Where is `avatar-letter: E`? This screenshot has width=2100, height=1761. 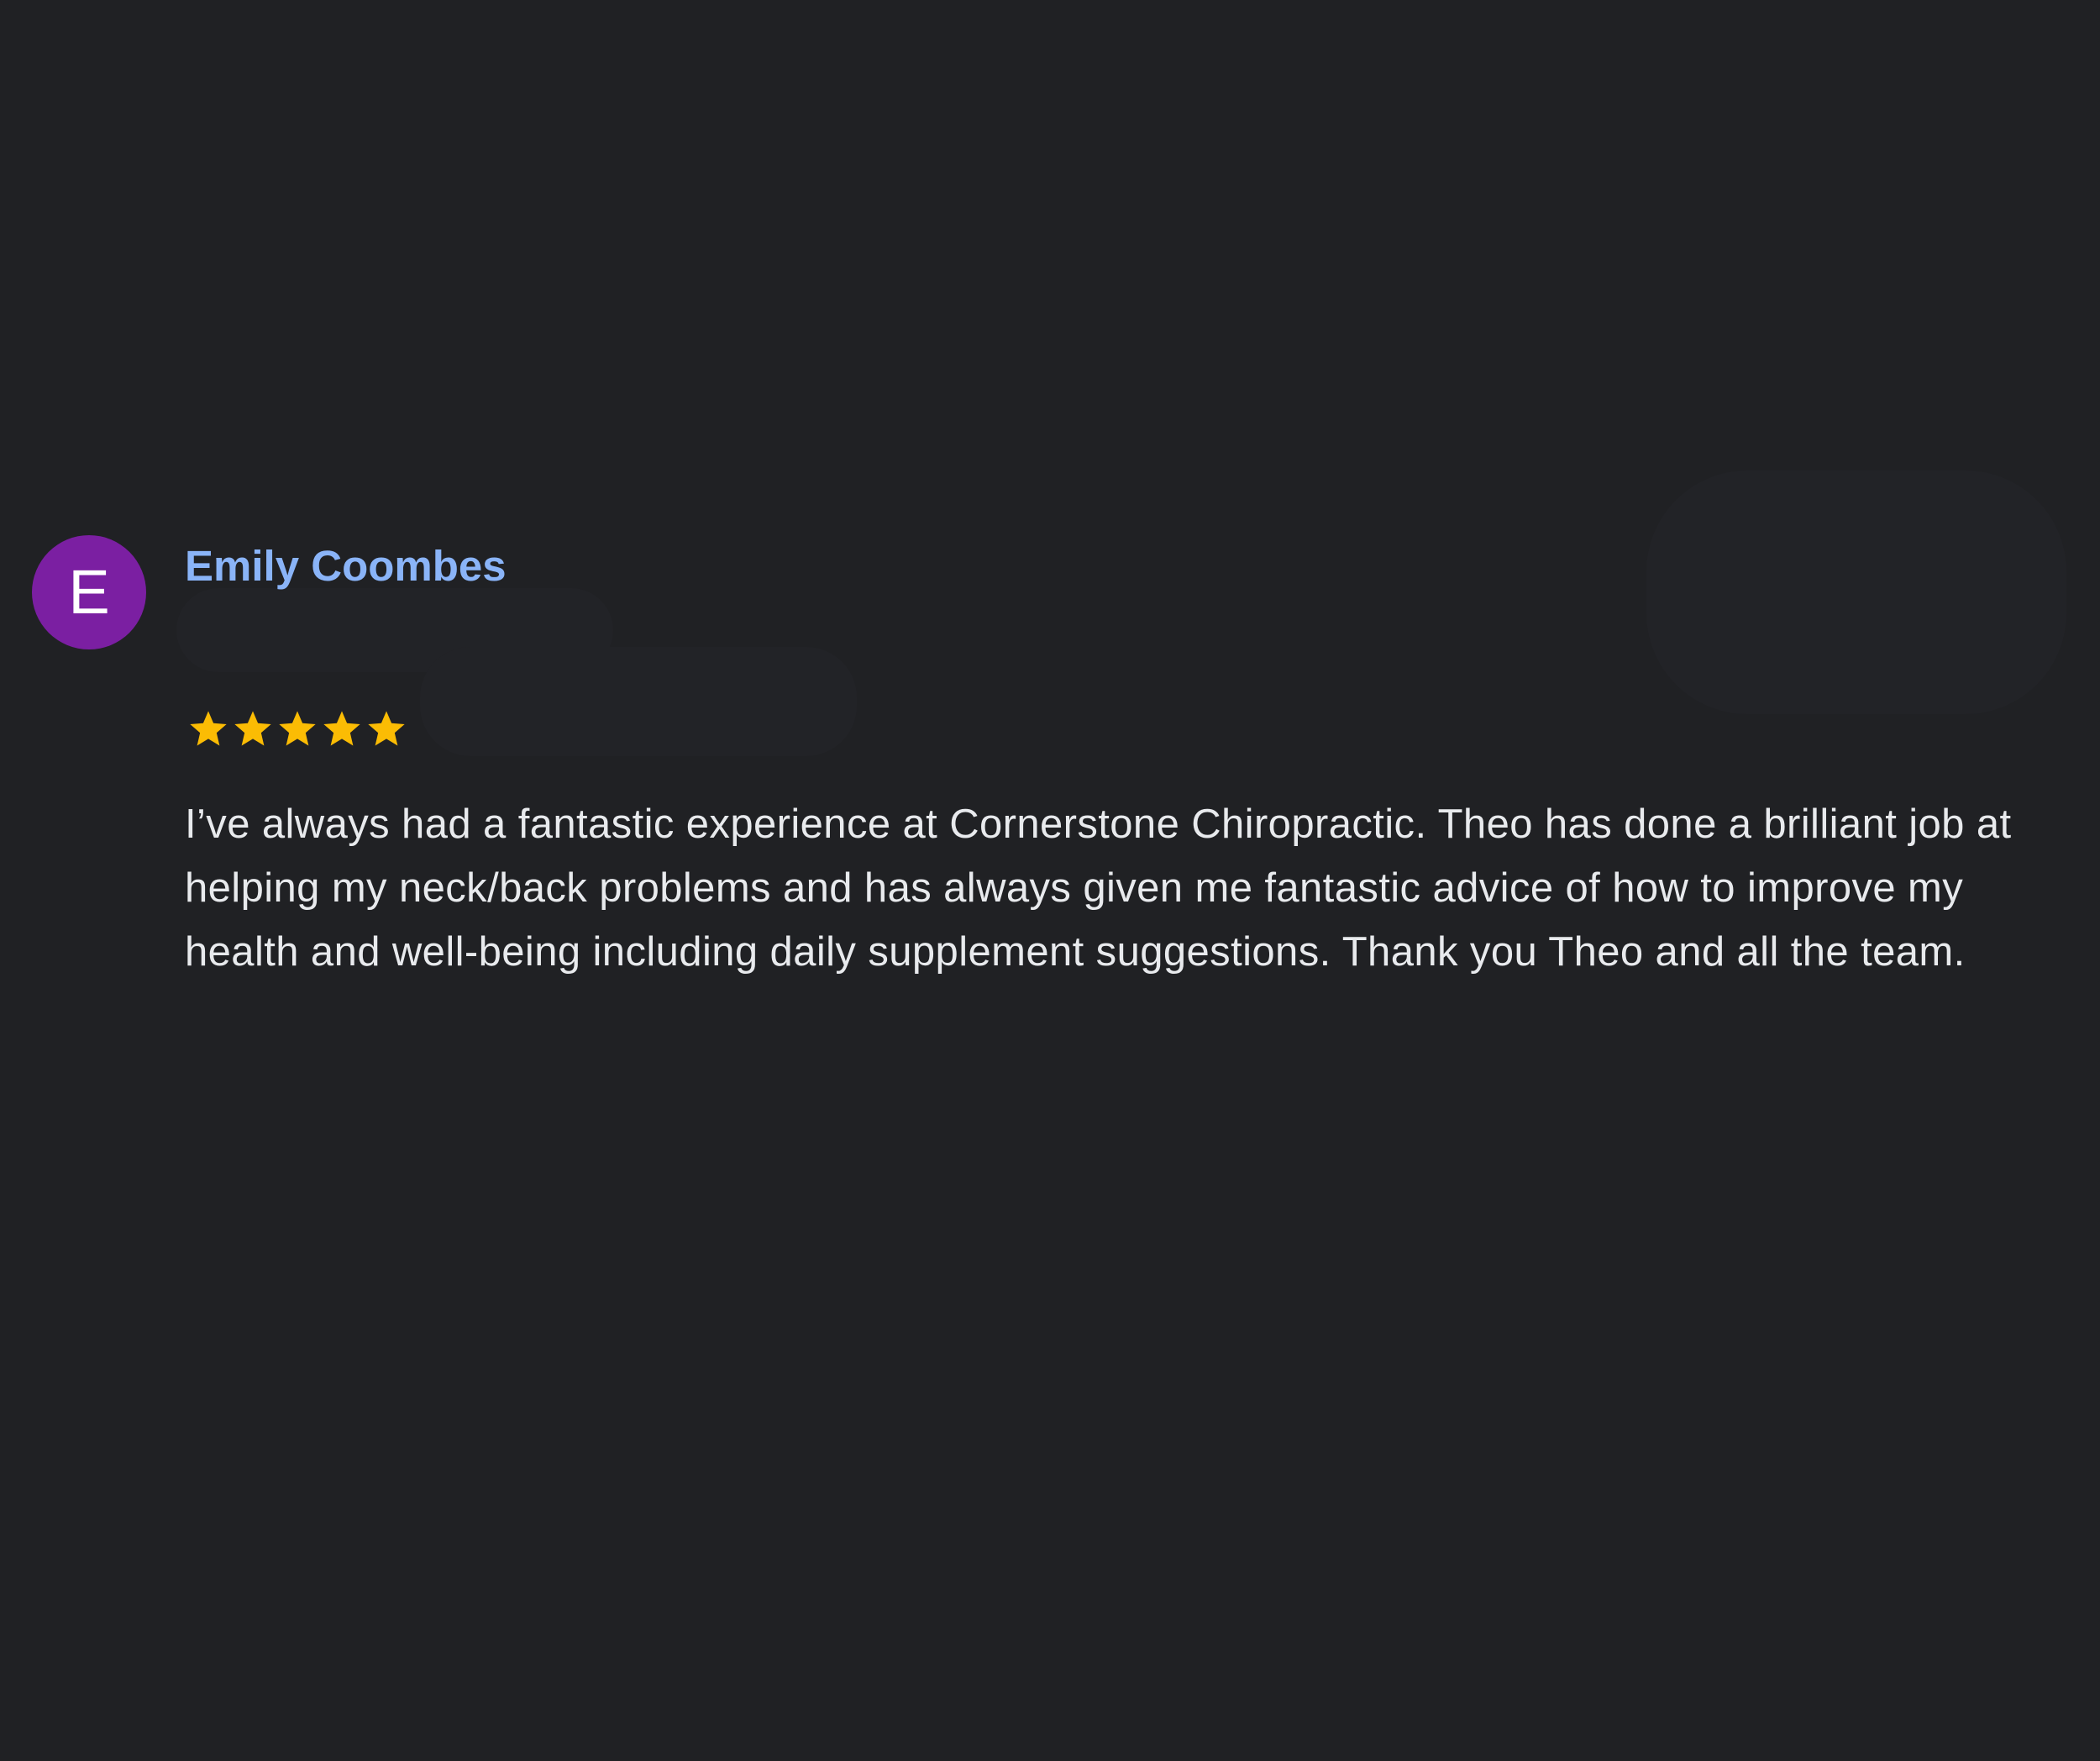
avatar-letter: E is located at coordinates (89, 592).